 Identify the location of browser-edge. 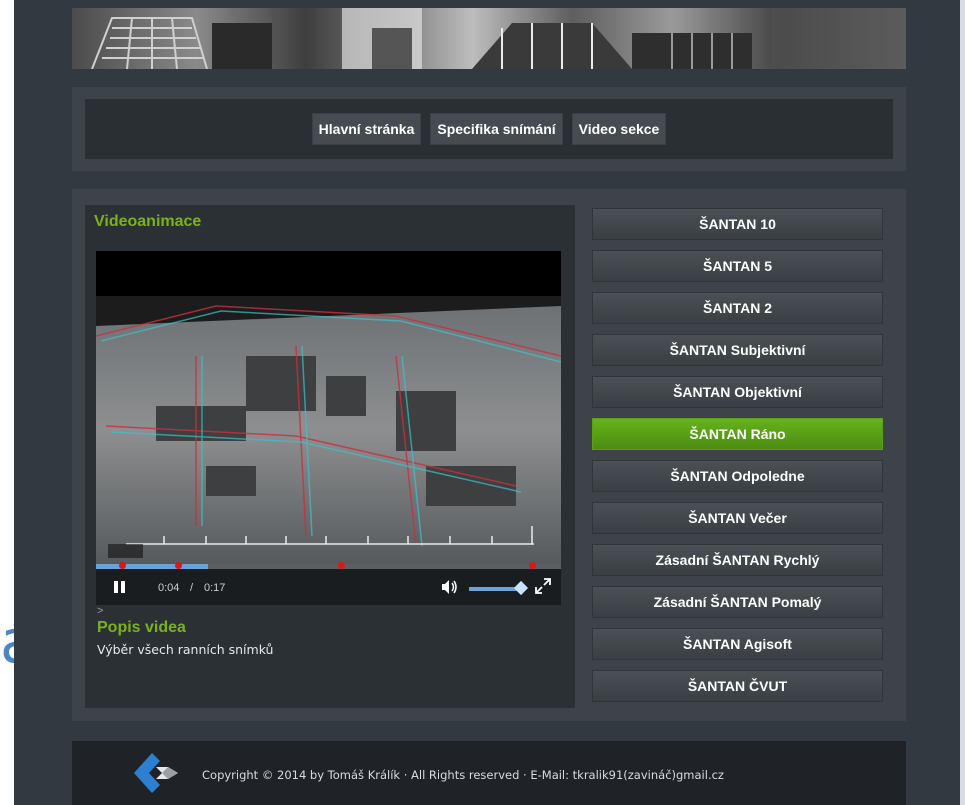
(962, 402).